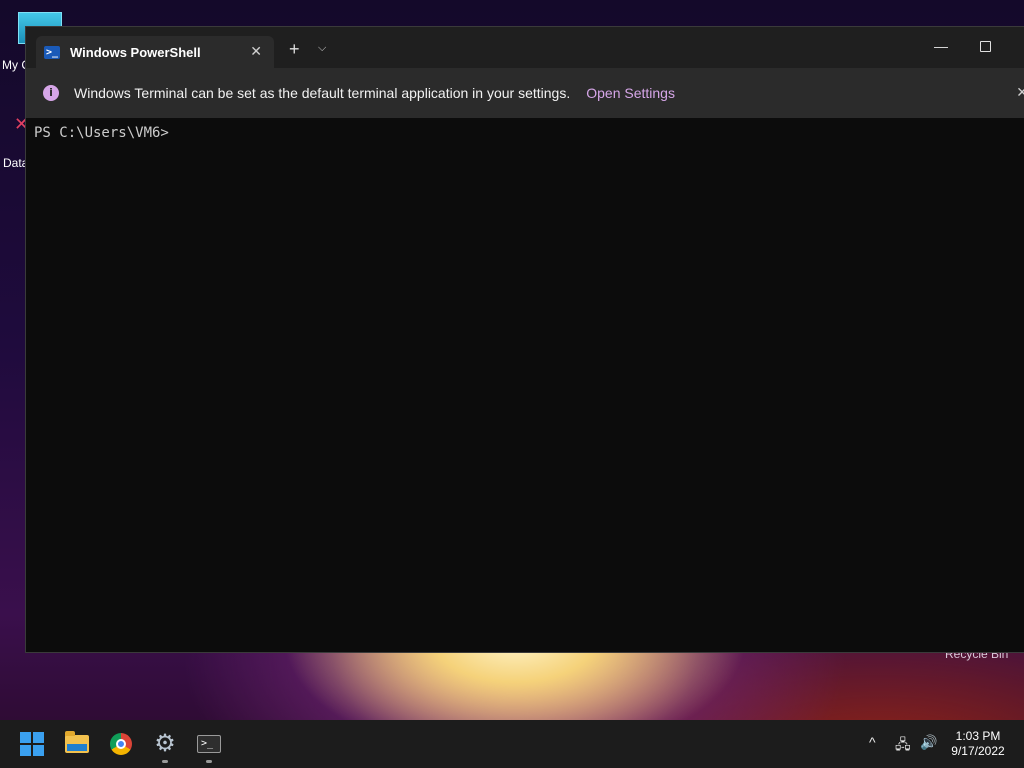  I want to click on infobar-close-icon: ✕, so click(1020, 92).